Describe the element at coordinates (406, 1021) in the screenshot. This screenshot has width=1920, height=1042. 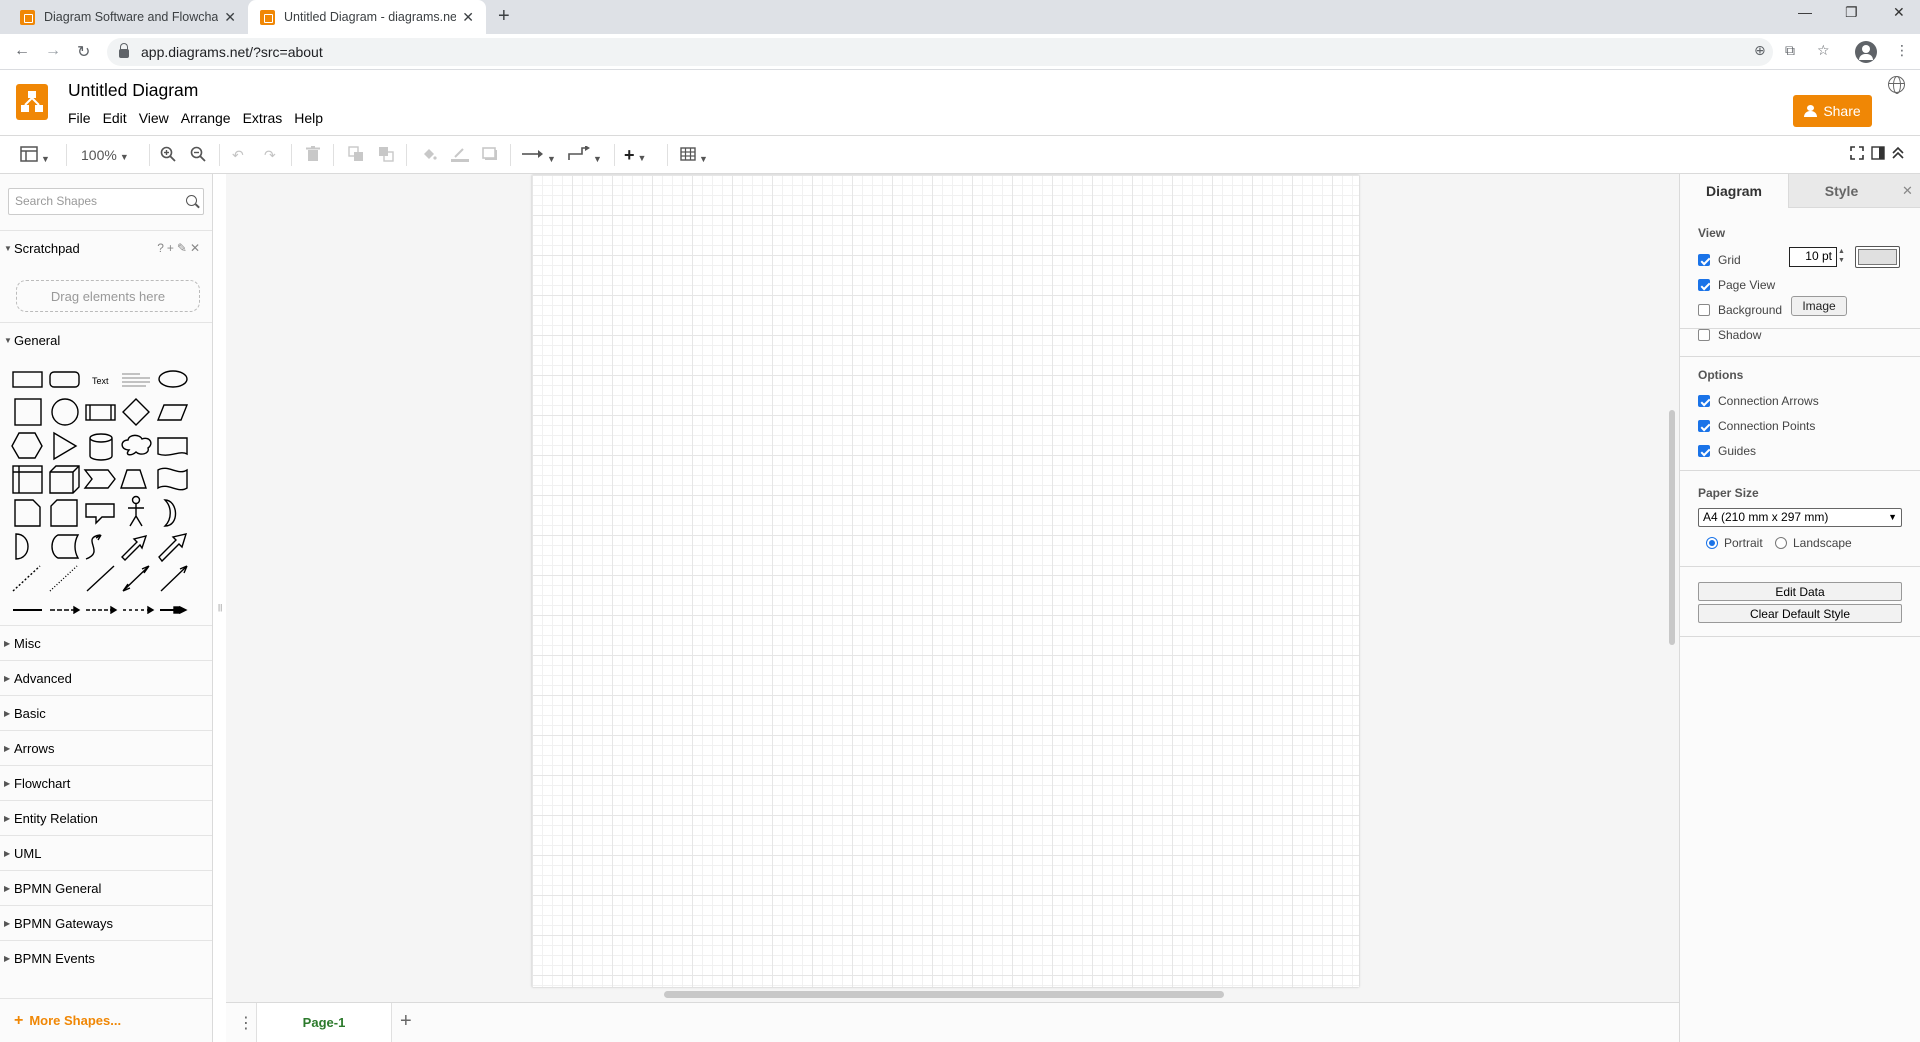
I see `add-page-plus-icon: +` at that location.